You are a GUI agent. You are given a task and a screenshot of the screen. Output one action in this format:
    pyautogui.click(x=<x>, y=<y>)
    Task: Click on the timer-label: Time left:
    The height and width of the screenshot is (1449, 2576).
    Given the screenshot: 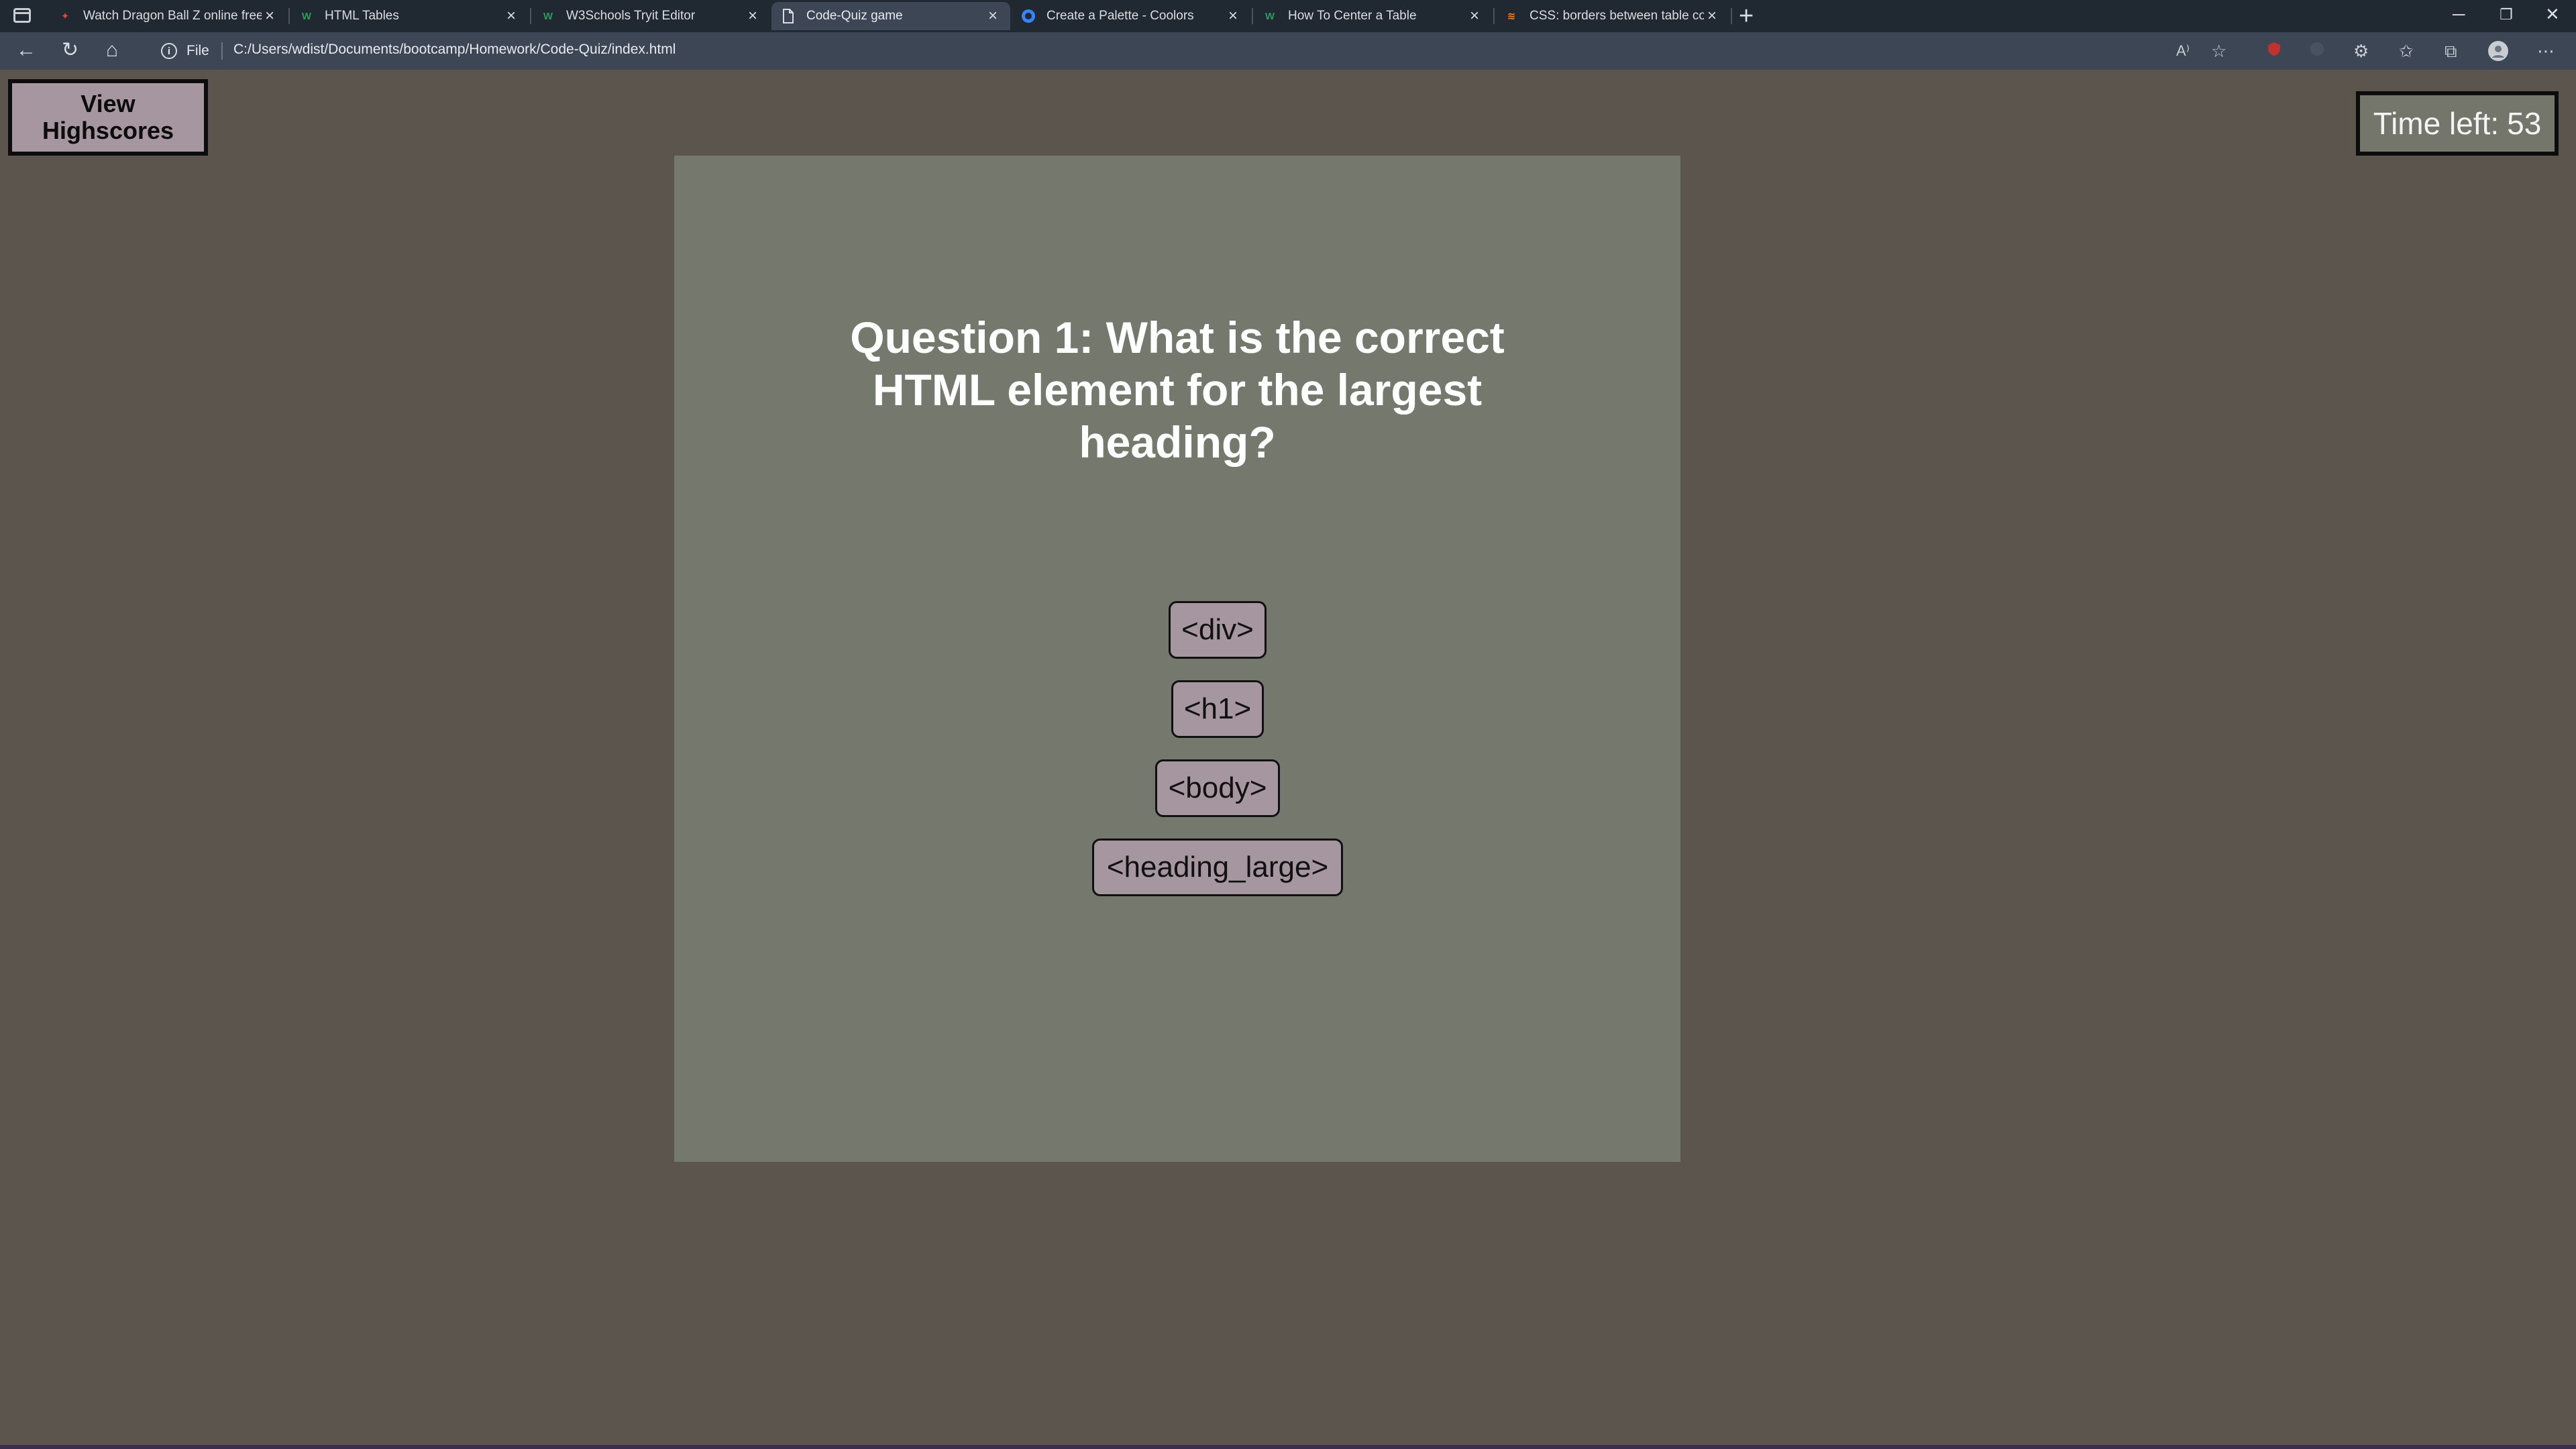 What is the action you would take?
    pyautogui.click(x=2436, y=123)
    